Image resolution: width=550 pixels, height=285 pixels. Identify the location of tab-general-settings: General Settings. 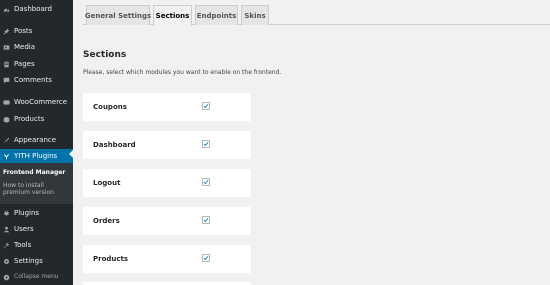
(118, 15).